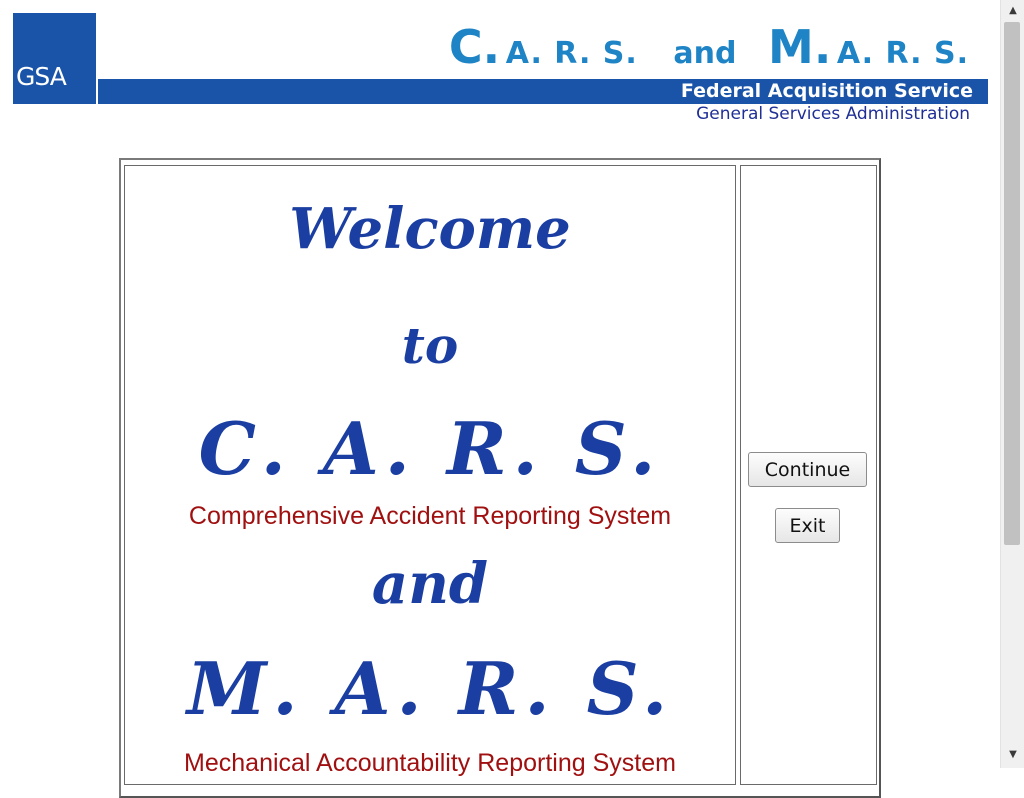  Describe the element at coordinates (54, 58) in the screenshot. I see `gsa-logo: GSA ★` at that location.